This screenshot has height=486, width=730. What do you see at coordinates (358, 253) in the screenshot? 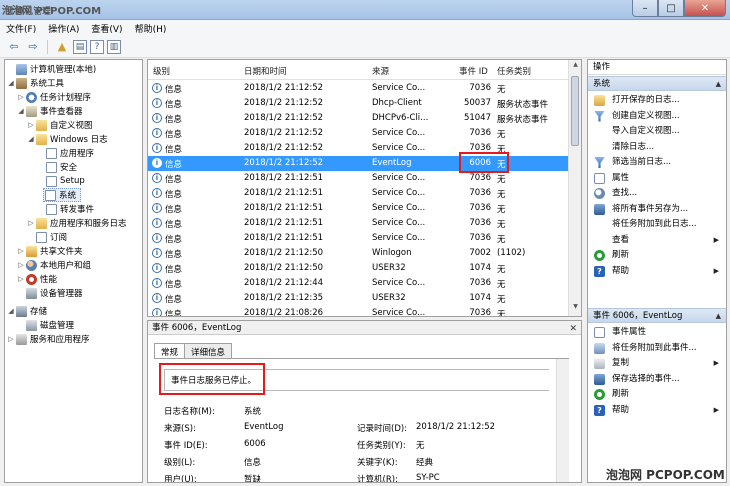
I see `event-row: i 信息 2018/1/2 21:12:50 Winlogon 7002 (1102)` at bounding box center [358, 253].